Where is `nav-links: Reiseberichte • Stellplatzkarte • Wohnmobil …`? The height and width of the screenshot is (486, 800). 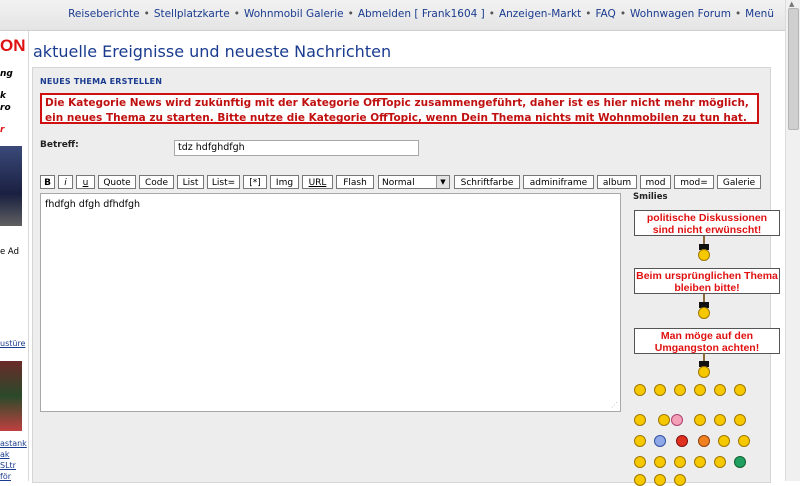 nav-links: Reiseberichte • Stellplatzkarte • Wohnmobil … is located at coordinates (421, 14).